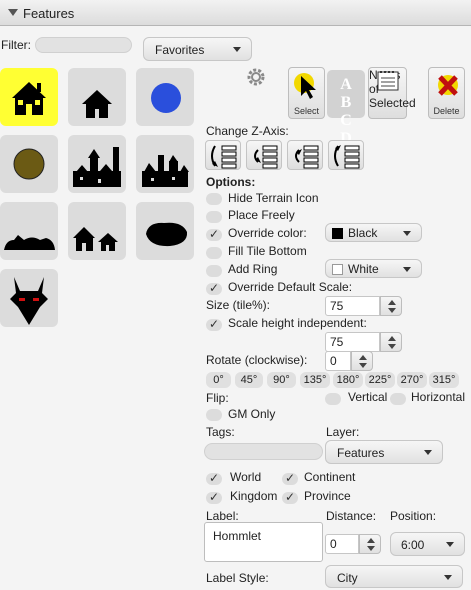  I want to click on place-freely-checkbox, so click(214, 217).